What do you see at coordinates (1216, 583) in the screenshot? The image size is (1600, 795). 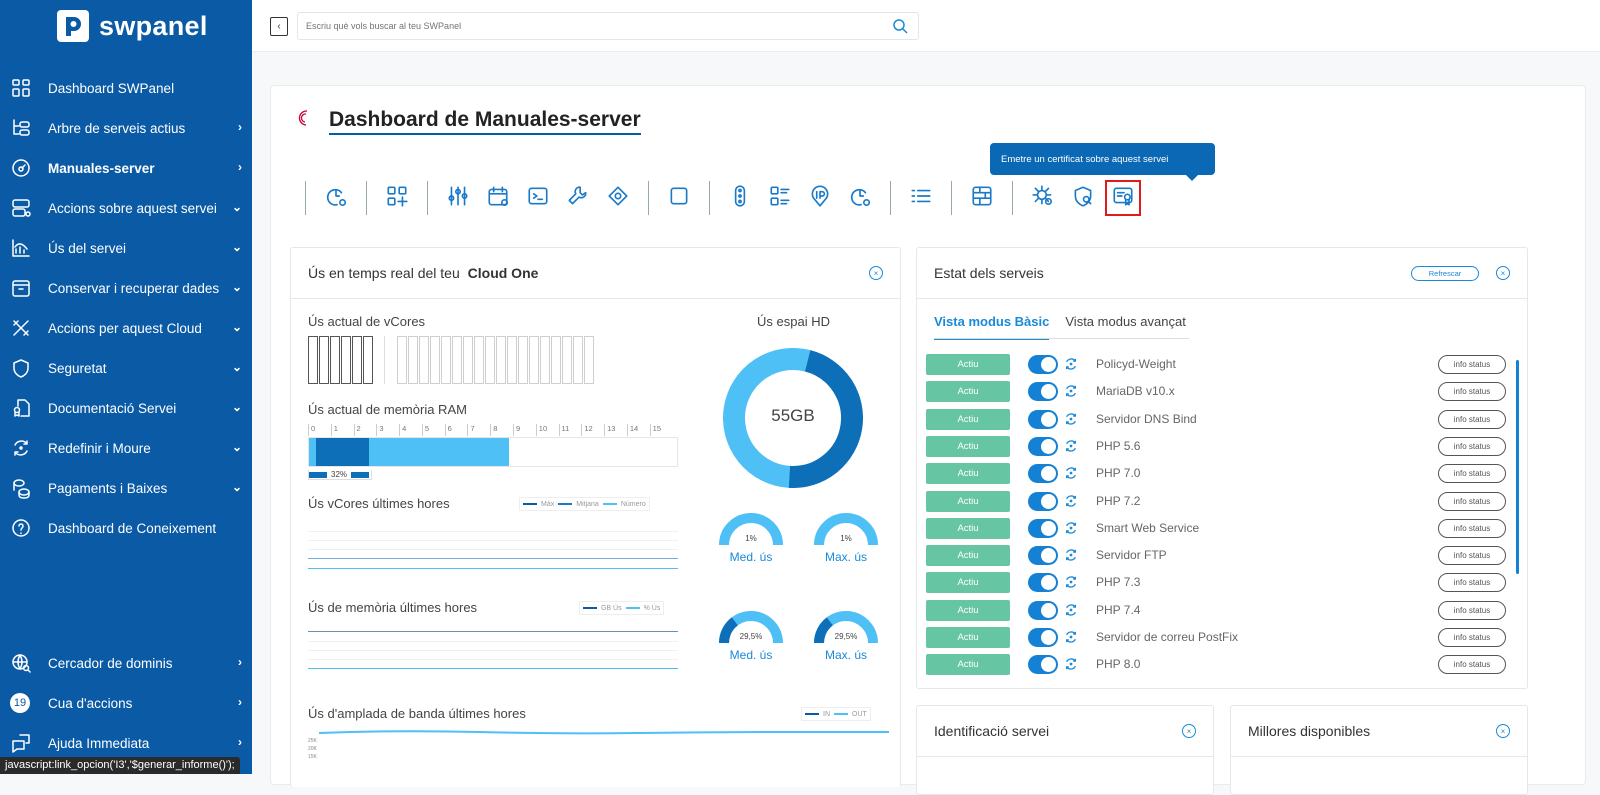 I see `service-row: Actiu PHP 7.3 info status` at bounding box center [1216, 583].